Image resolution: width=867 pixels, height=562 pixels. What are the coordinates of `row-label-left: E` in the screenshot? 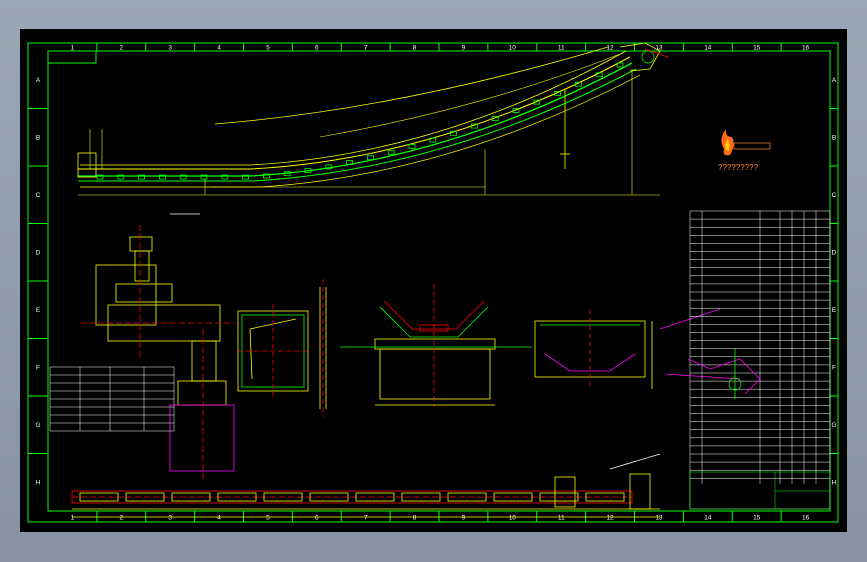 It's located at (38, 310).